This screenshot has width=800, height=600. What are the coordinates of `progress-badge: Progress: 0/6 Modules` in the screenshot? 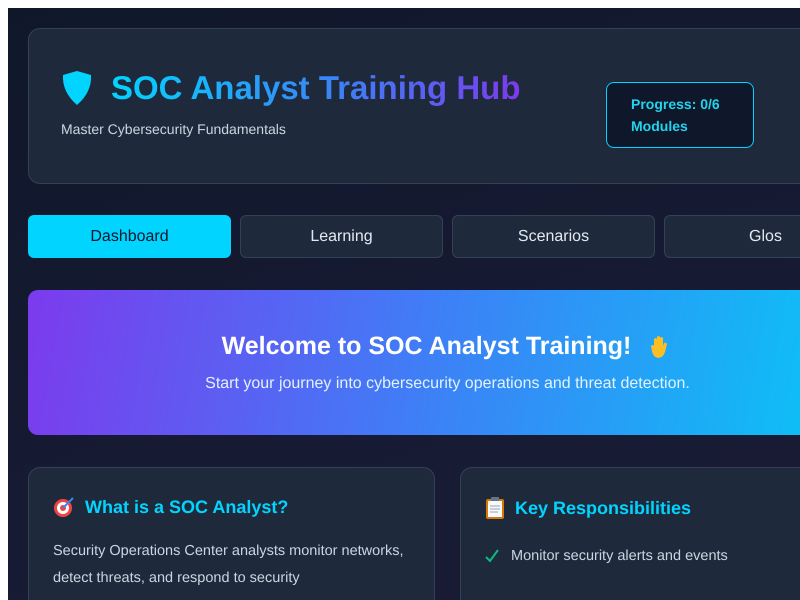 It's located at (680, 115).